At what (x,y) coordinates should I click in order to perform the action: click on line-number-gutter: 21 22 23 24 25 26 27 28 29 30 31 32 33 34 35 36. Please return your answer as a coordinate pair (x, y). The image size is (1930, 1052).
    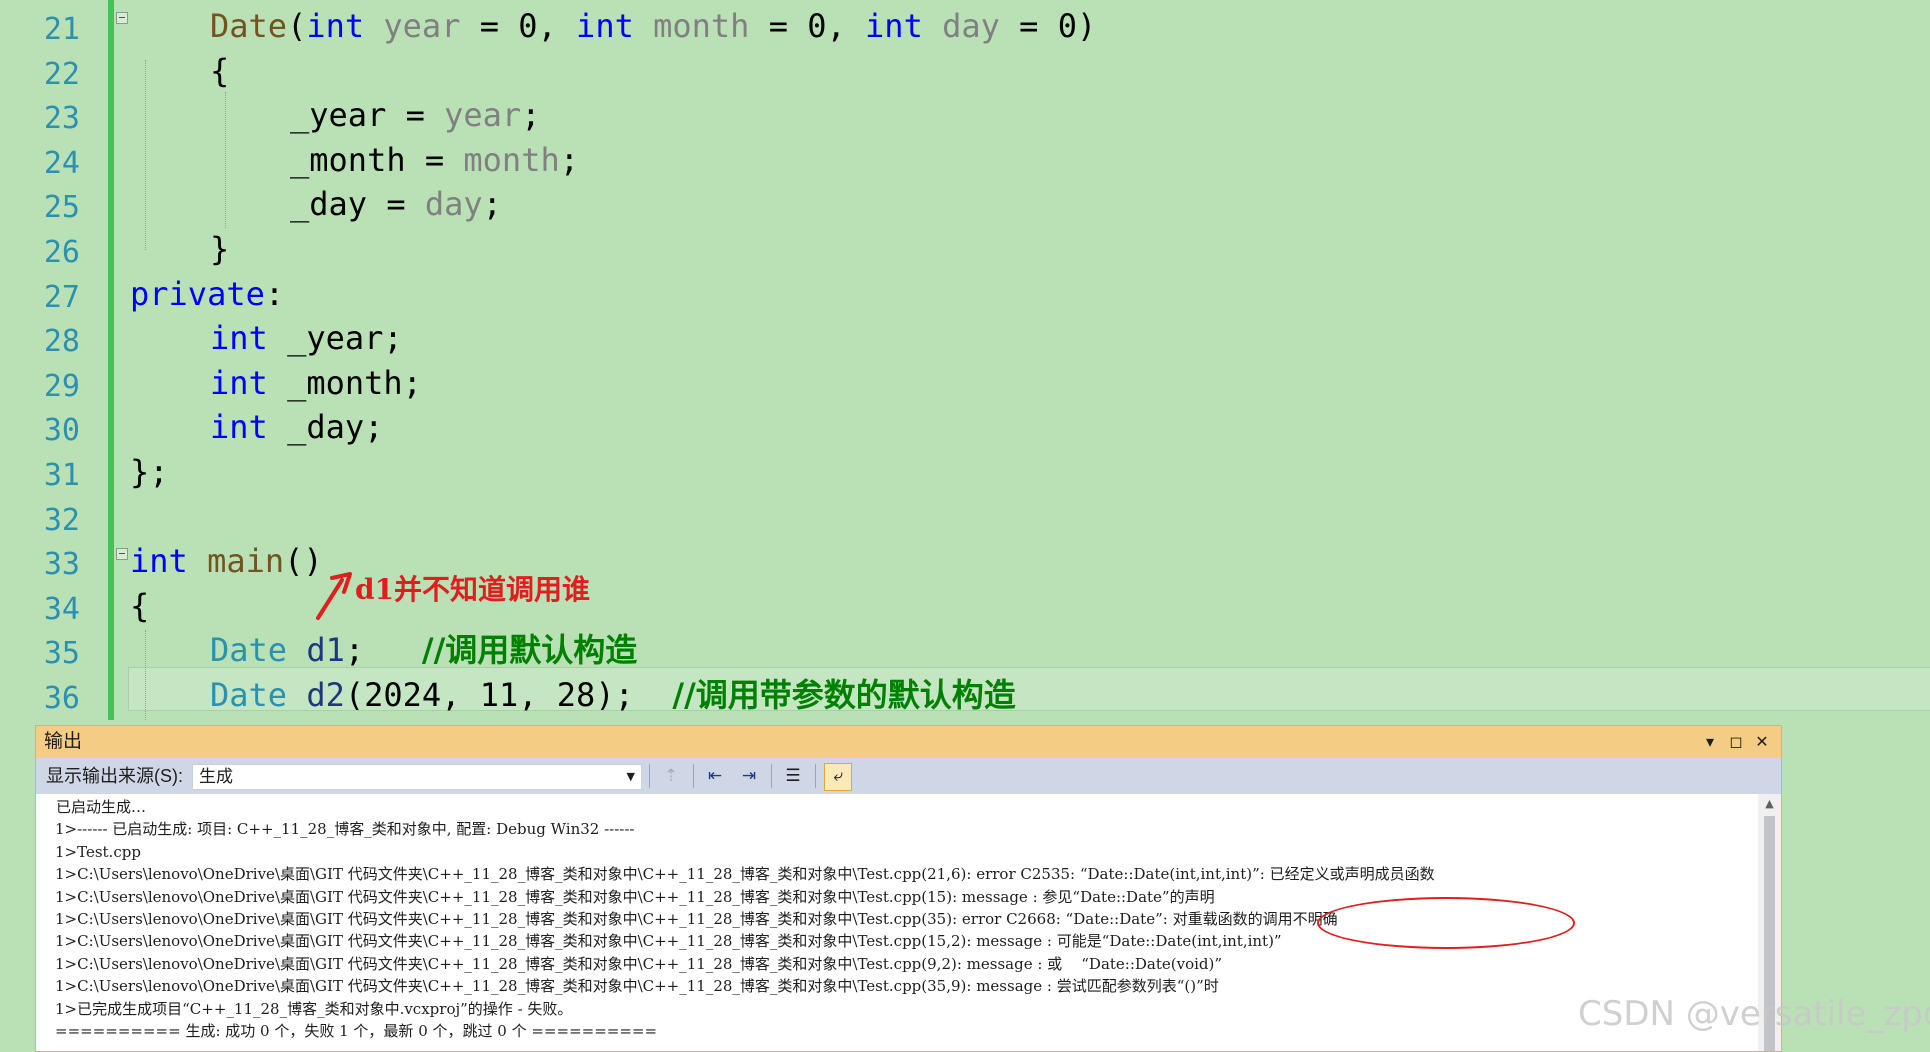
    Looking at the image, I should click on (54, 360).